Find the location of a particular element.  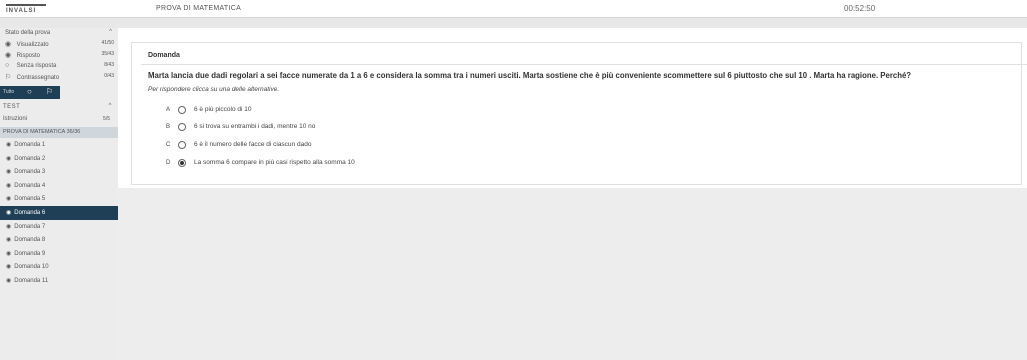

flag-filter-icon: ⚐ is located at coordinates (49, 91).